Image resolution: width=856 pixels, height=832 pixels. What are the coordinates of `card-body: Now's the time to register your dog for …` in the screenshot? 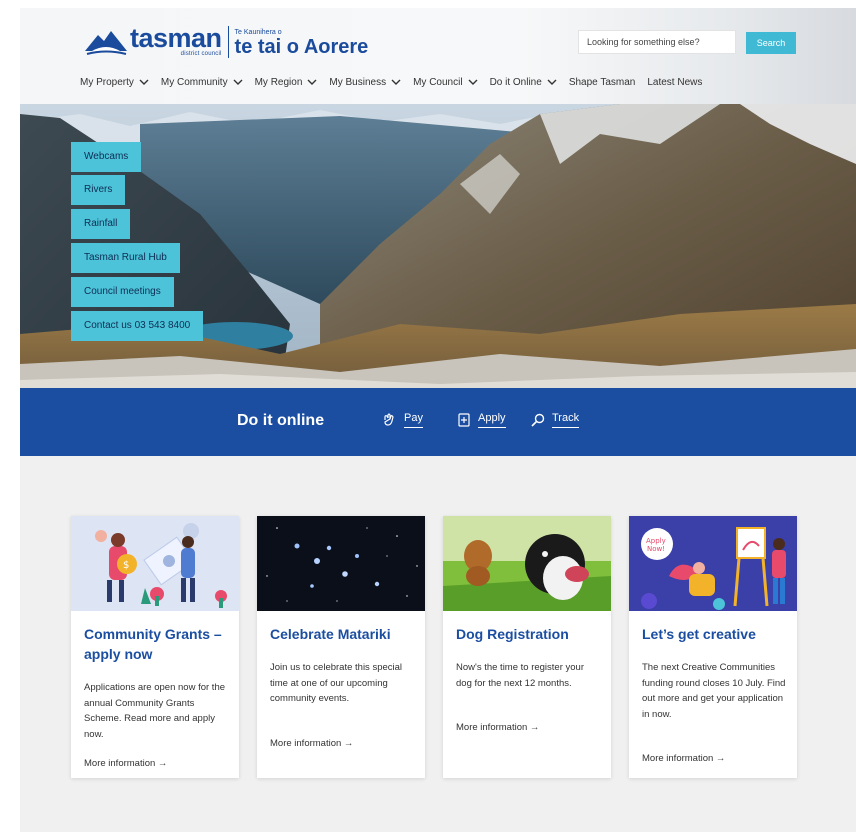 It's located at (520, 675).